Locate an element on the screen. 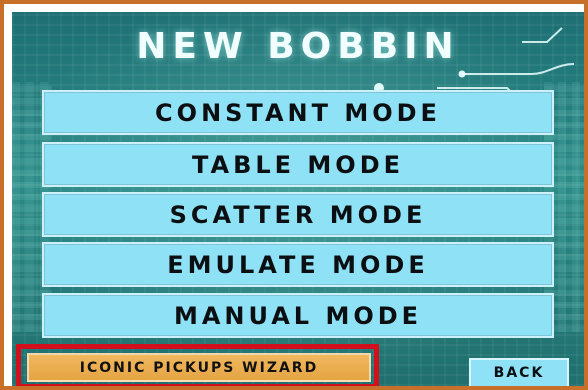 This screenshot has height=390, width=588. page-title: NEW BOBBIN is located at coordinates (298, 46).